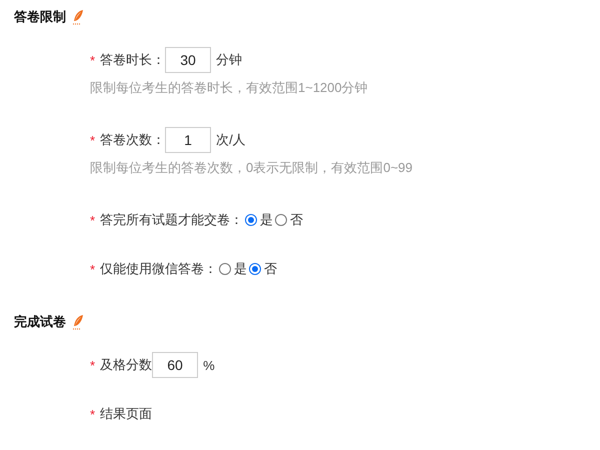 The image size is (600, 450). I want to click on hint-text: 限制每位考生的答卷次数，0表示无限制，有效范围0~99, so click(252, 168).